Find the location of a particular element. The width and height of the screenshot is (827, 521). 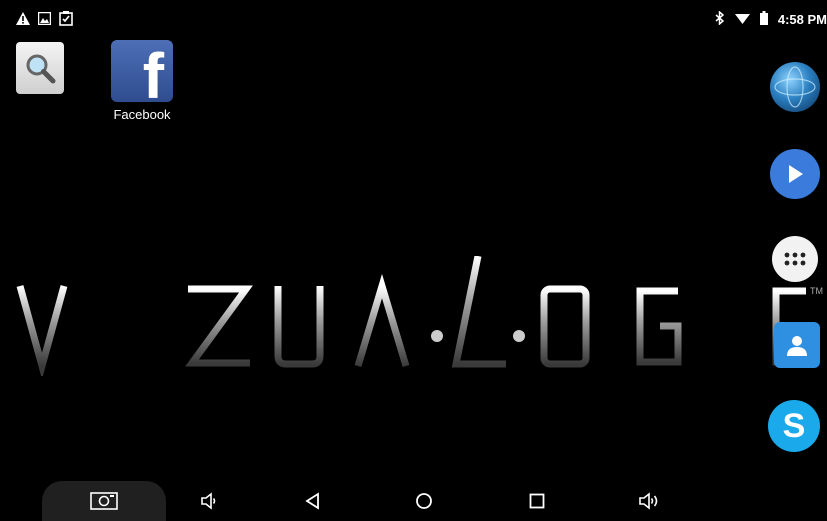

home-button is located at coordinates (424, 501).